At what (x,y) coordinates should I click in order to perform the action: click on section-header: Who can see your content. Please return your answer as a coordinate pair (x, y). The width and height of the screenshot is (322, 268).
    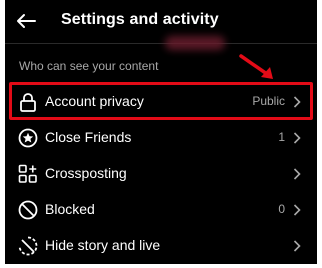
    Looking at the image, I should click on (89, 66).